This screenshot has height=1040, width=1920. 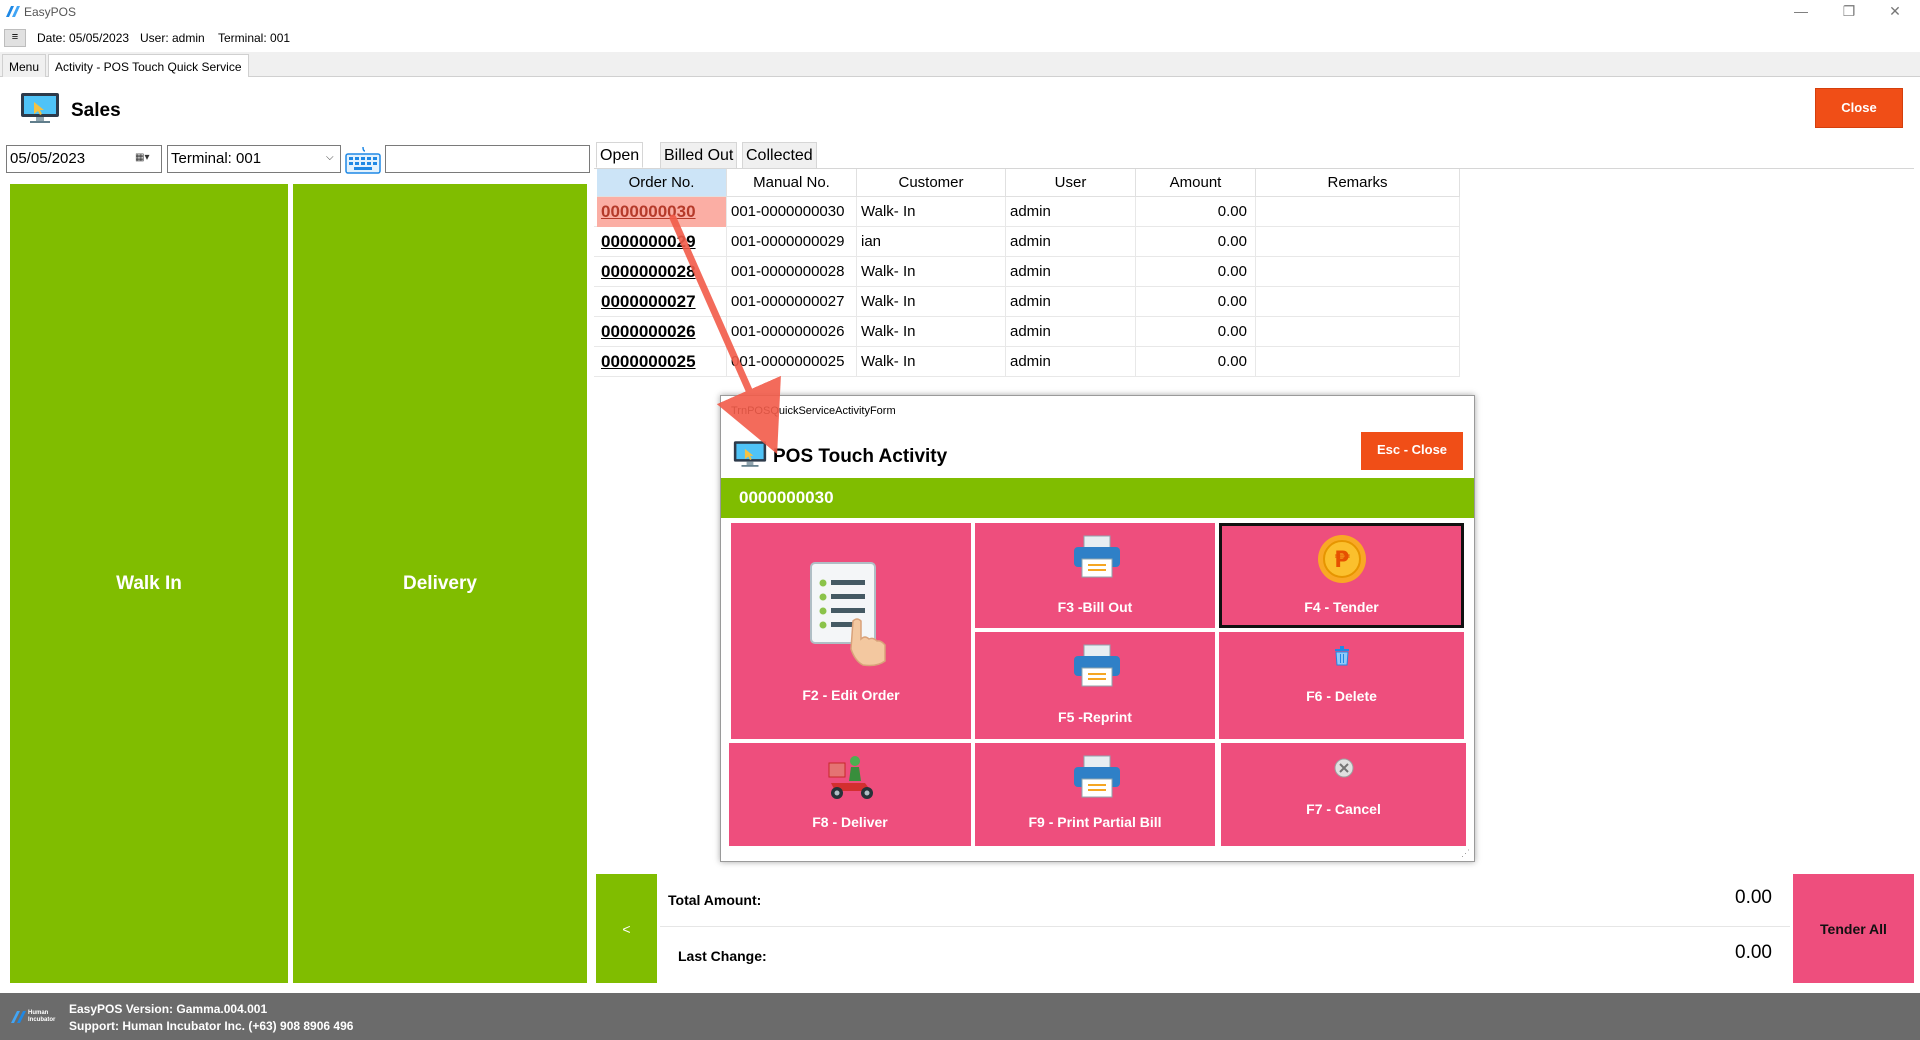 I want to click on page-header: Sales Close, so click(x=960, y=108).